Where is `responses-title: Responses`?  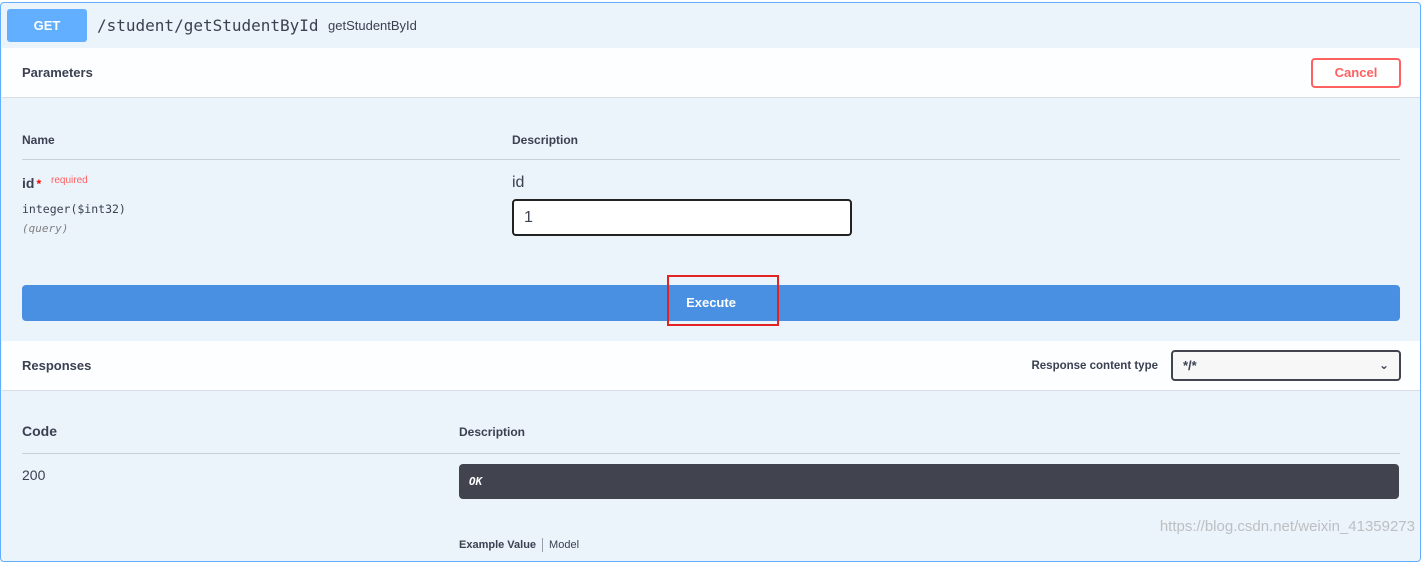
responses-title: Responses is located at coordinates (57, 365).